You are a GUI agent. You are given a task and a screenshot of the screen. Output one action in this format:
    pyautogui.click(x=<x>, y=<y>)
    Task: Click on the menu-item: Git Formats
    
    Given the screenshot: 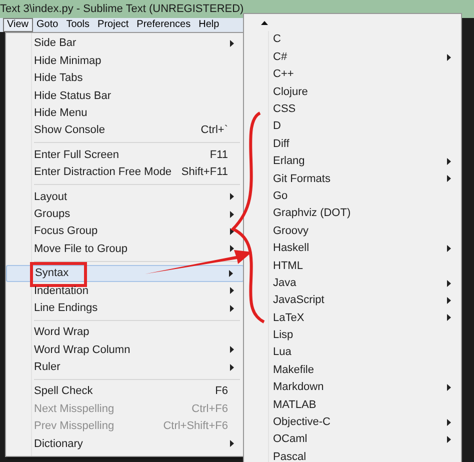 What is the action you would take?
    pyautogui.click(x=352, y=179)
    